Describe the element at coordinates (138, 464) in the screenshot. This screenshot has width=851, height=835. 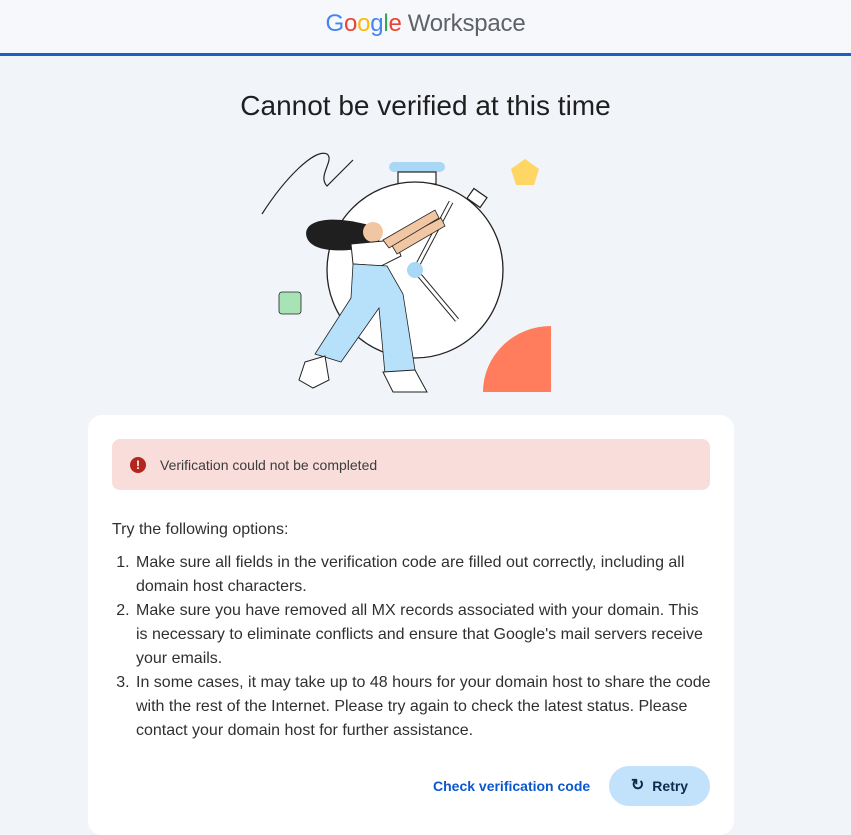
I see `error-icon: !` at that location.